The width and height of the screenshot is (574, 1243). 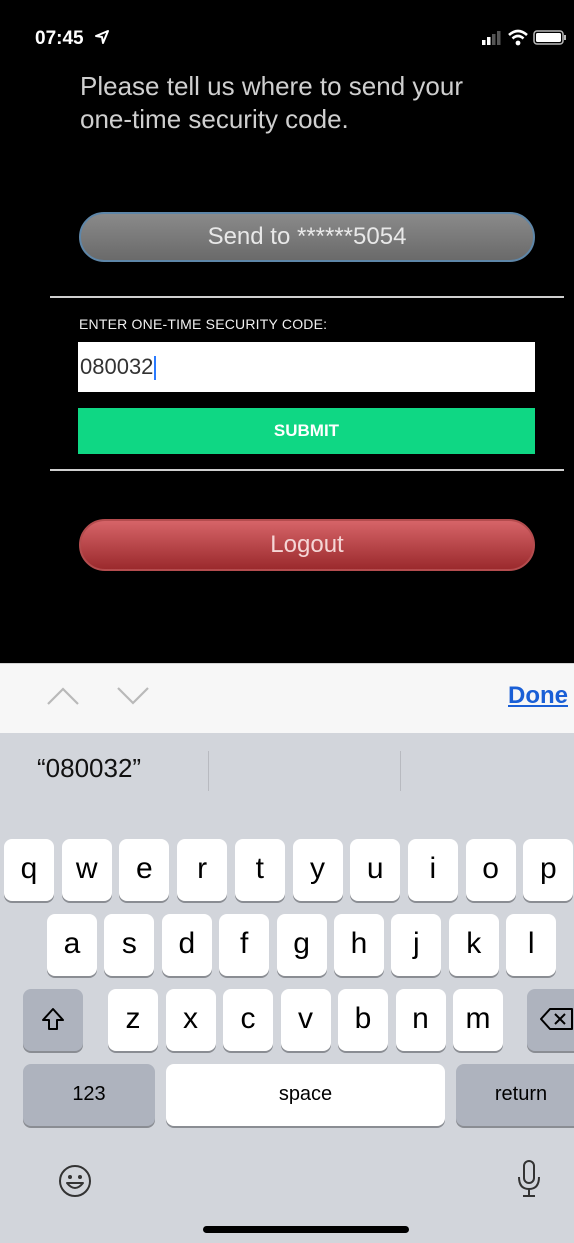 I want to click on key-a: a, so click(x=72, y=945).